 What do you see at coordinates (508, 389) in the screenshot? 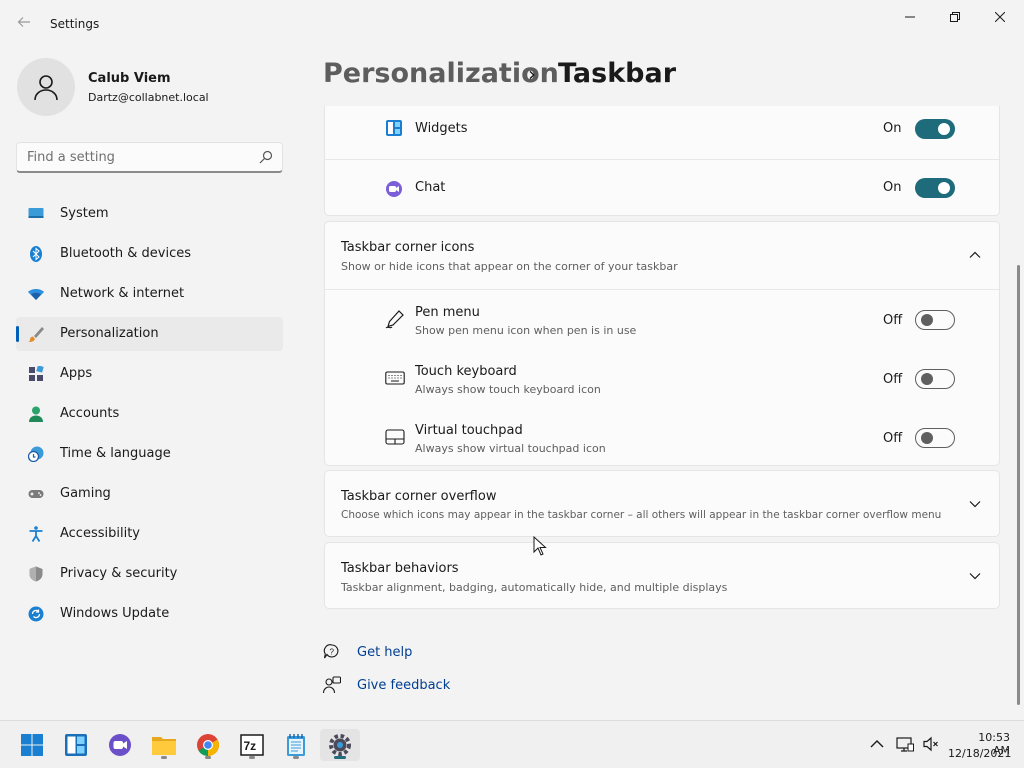
I see `touch-keyboard-desc: Always show touch keyboard icon` at bounding box center [508, 389].